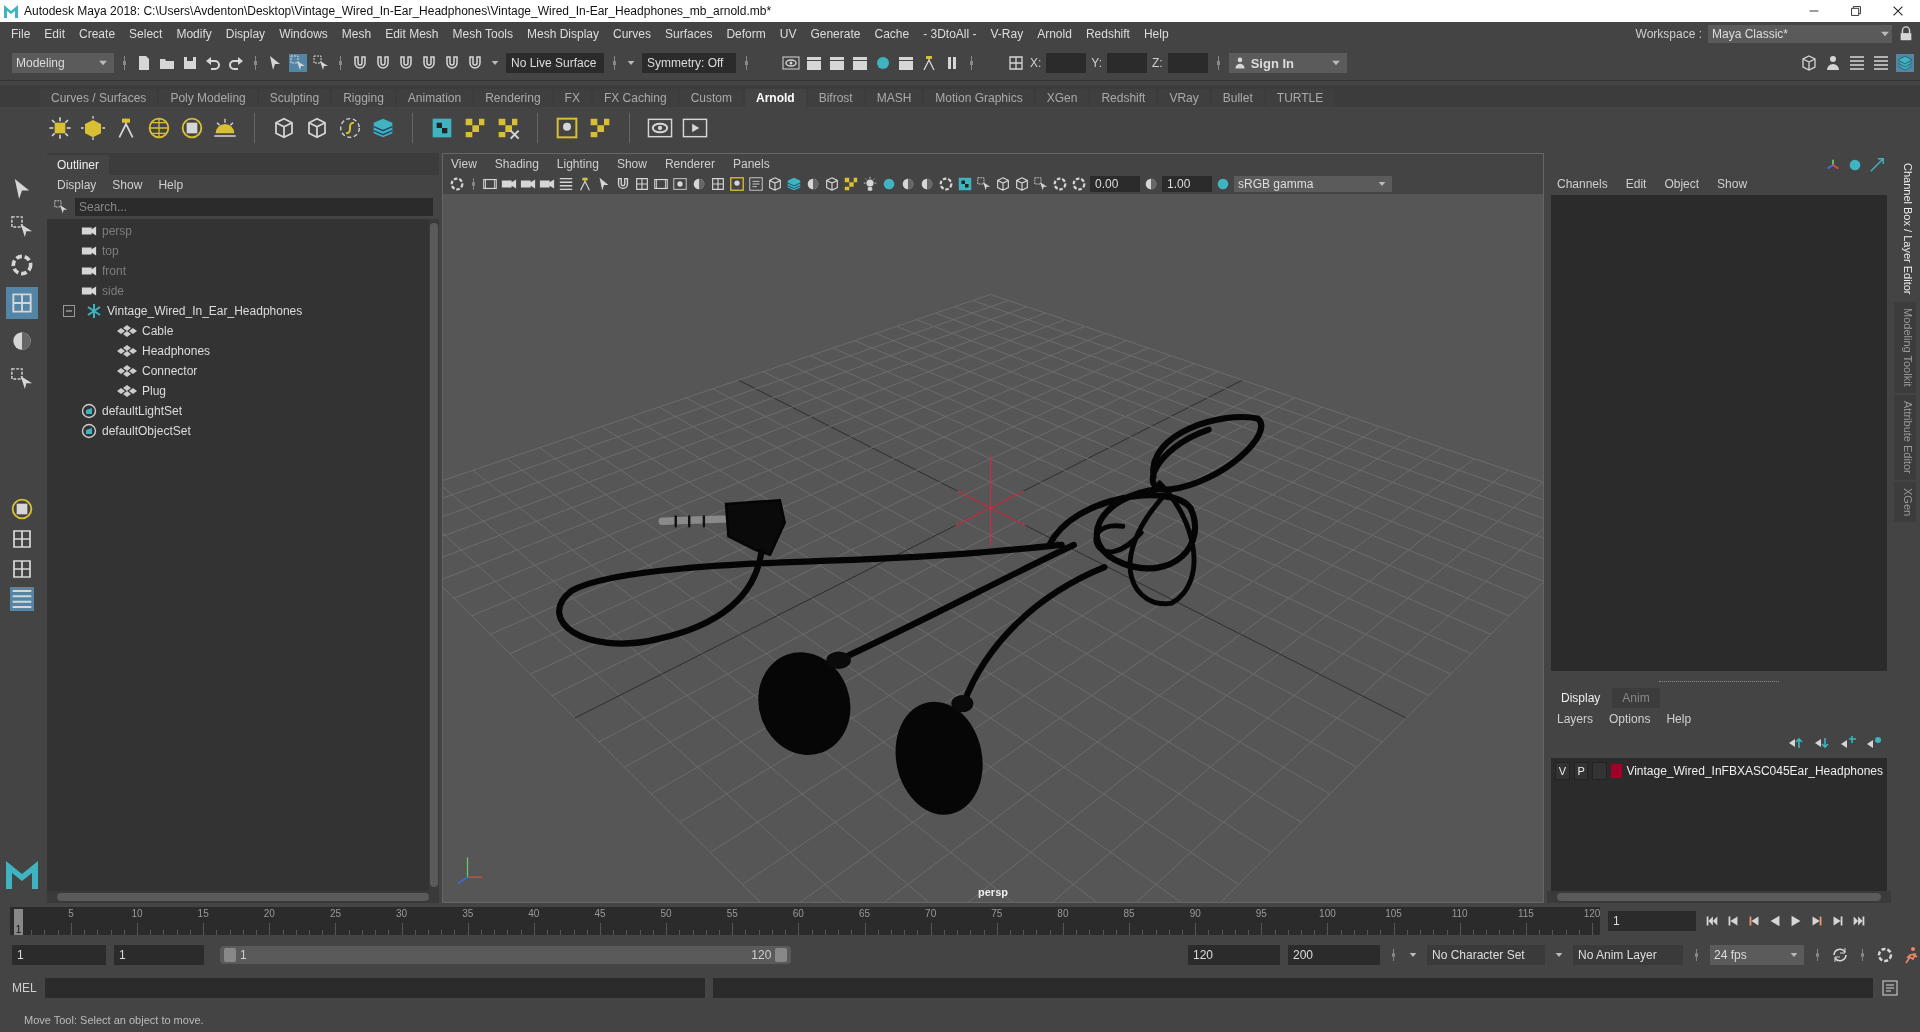 The height and width of the screenshot is (1032, 1920). Describe the element at coordinates (55, 34) in the screenshot. I see `menu-item: Edit` at that location.